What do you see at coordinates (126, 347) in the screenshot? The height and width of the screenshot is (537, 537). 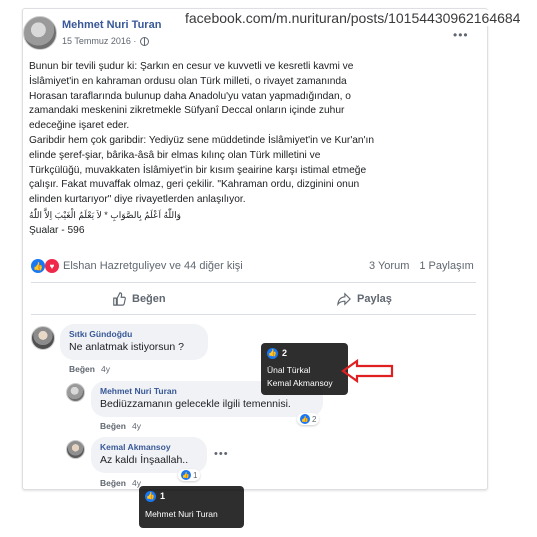 I see `comment-text: Ne anlatmak istiyorsun ?` at bounding box center [126, 347].